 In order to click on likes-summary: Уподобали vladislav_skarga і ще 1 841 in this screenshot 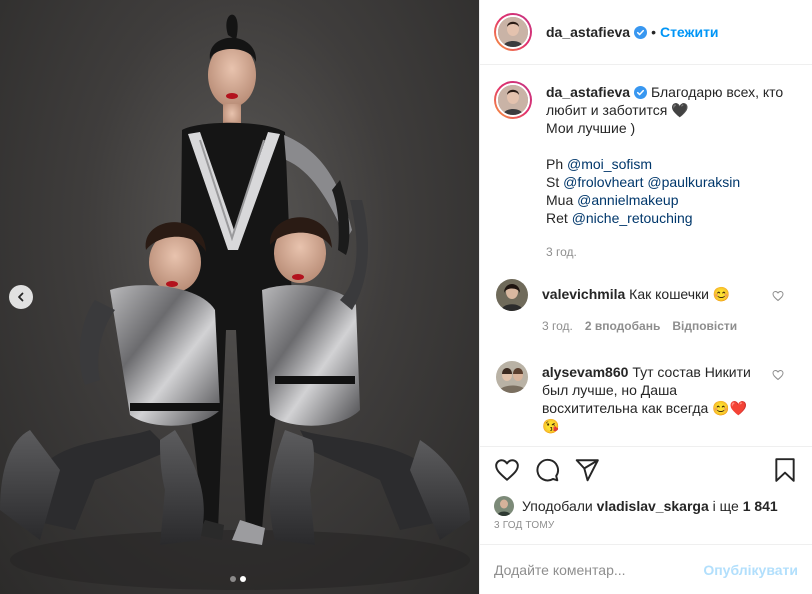, I will do `click(646, 506)`.